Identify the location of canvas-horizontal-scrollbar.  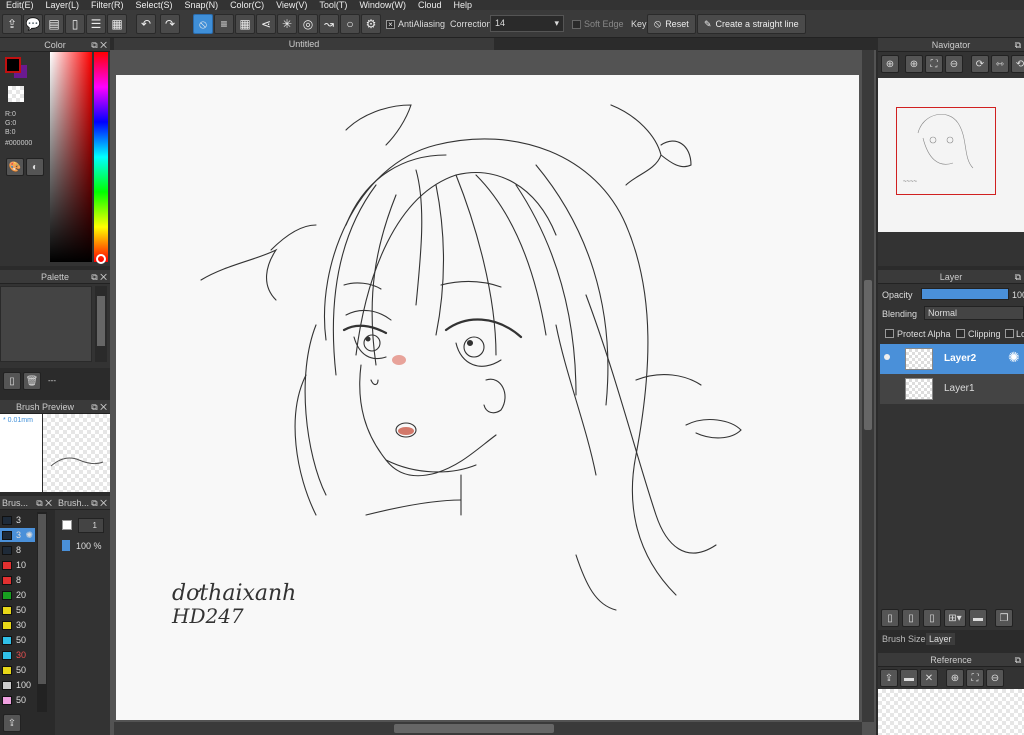
(488, 728).